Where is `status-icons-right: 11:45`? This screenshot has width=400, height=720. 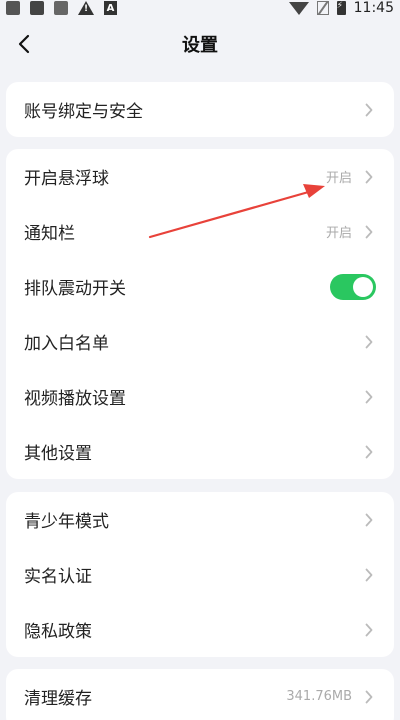
status-icons-right: 11:45 is located at coordinates (341, 8).